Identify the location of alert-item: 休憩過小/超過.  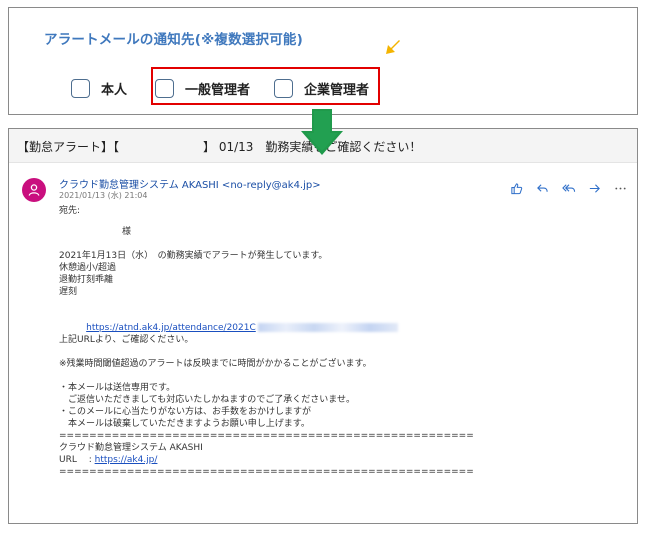
(88, 268).